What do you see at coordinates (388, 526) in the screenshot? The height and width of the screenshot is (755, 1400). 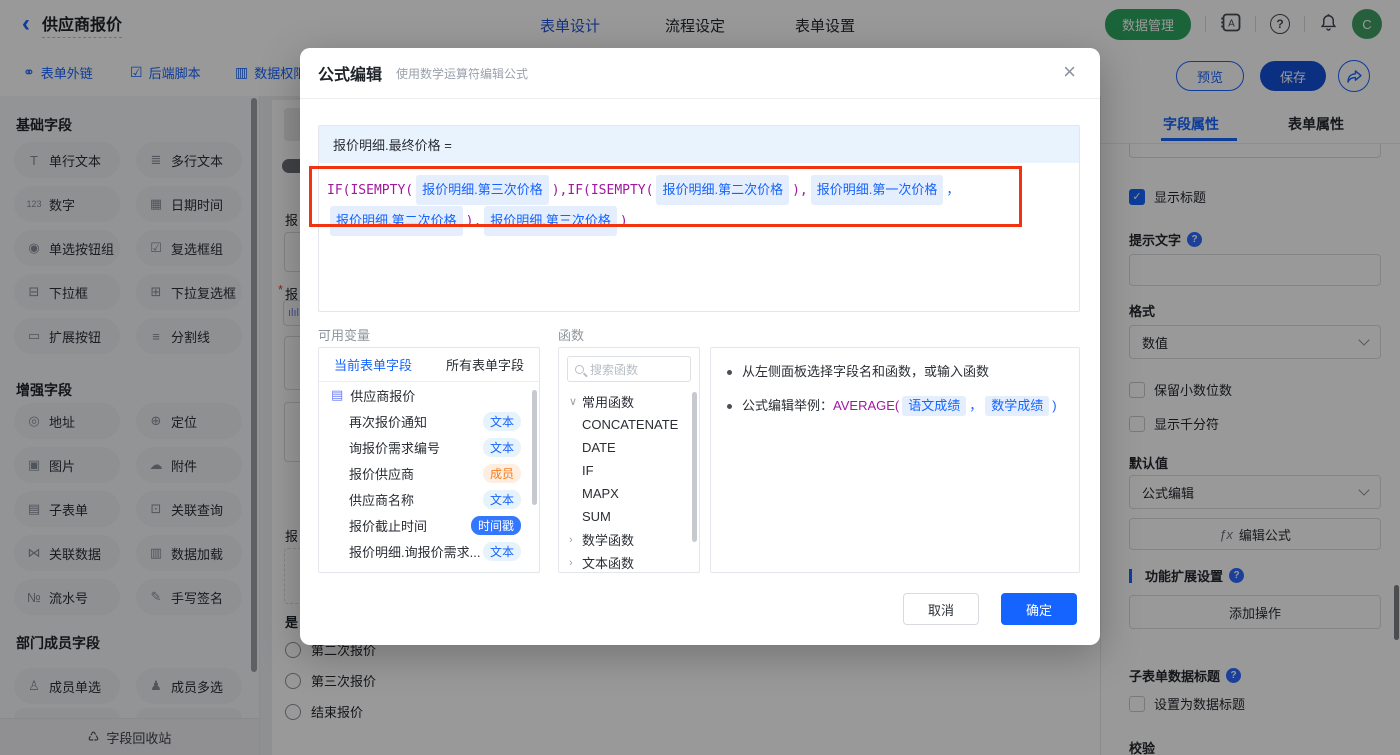 I see `variable-name: 报价截止时间` at bounding box center [388, 526].